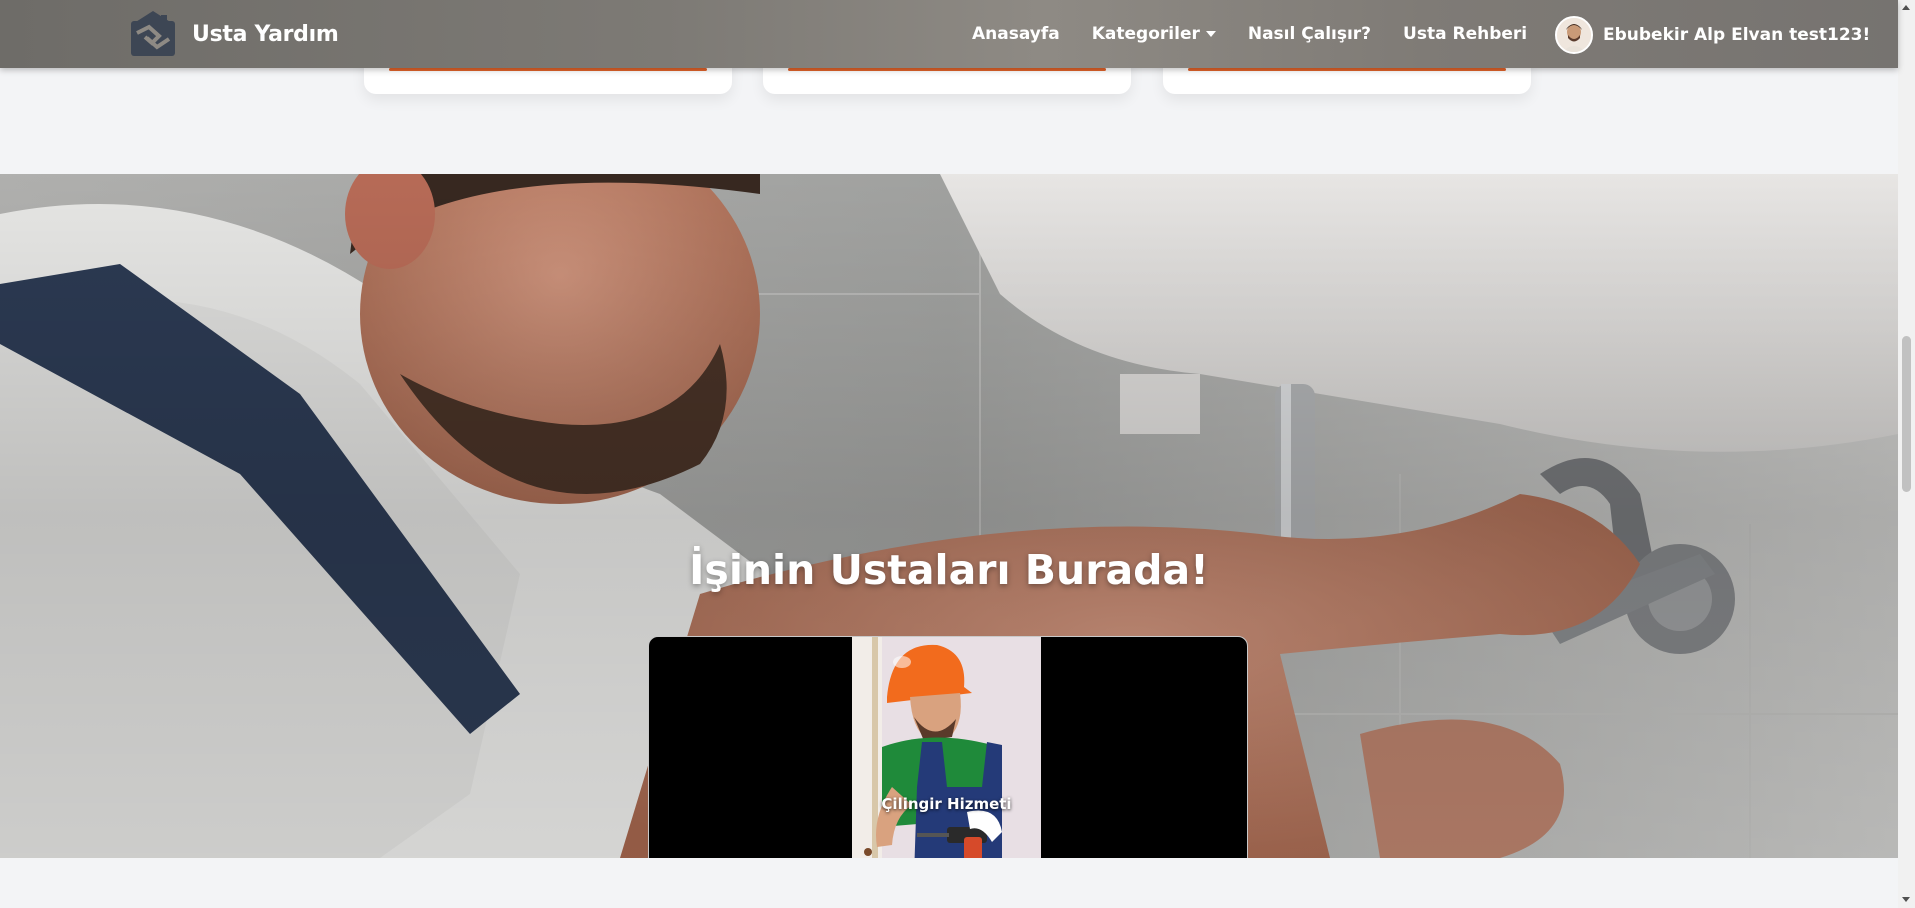  Describe the element at coordinates (1906, 414) in the screenshot. I see `scrollbar-thumb` at that location.